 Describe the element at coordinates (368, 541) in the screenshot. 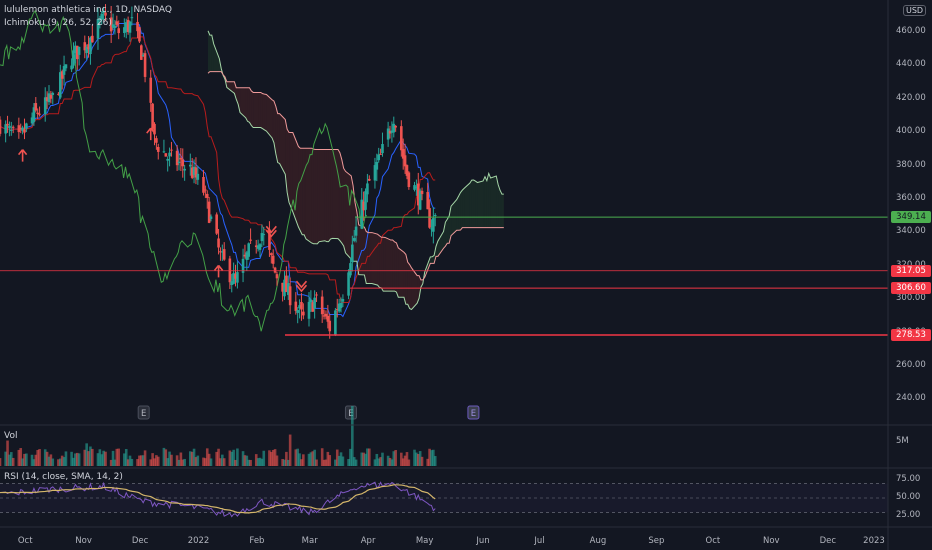

I see `time-tick-label: Apr` at that location.